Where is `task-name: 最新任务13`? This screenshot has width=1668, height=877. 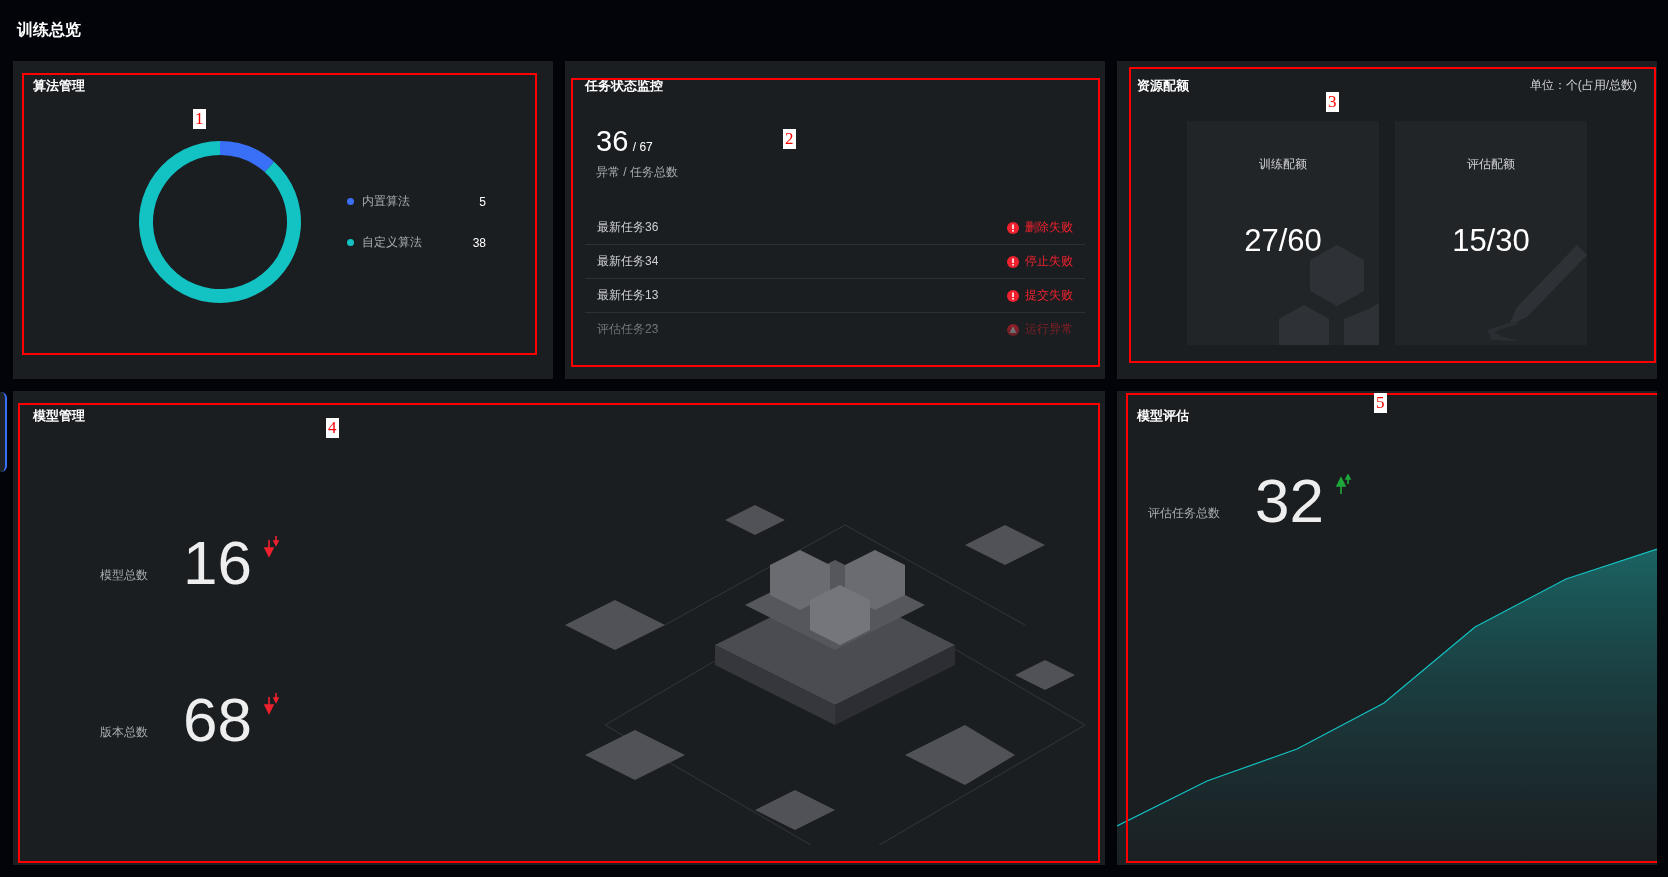
task-name: 最新任务13 is located at coordinates (628, 295).